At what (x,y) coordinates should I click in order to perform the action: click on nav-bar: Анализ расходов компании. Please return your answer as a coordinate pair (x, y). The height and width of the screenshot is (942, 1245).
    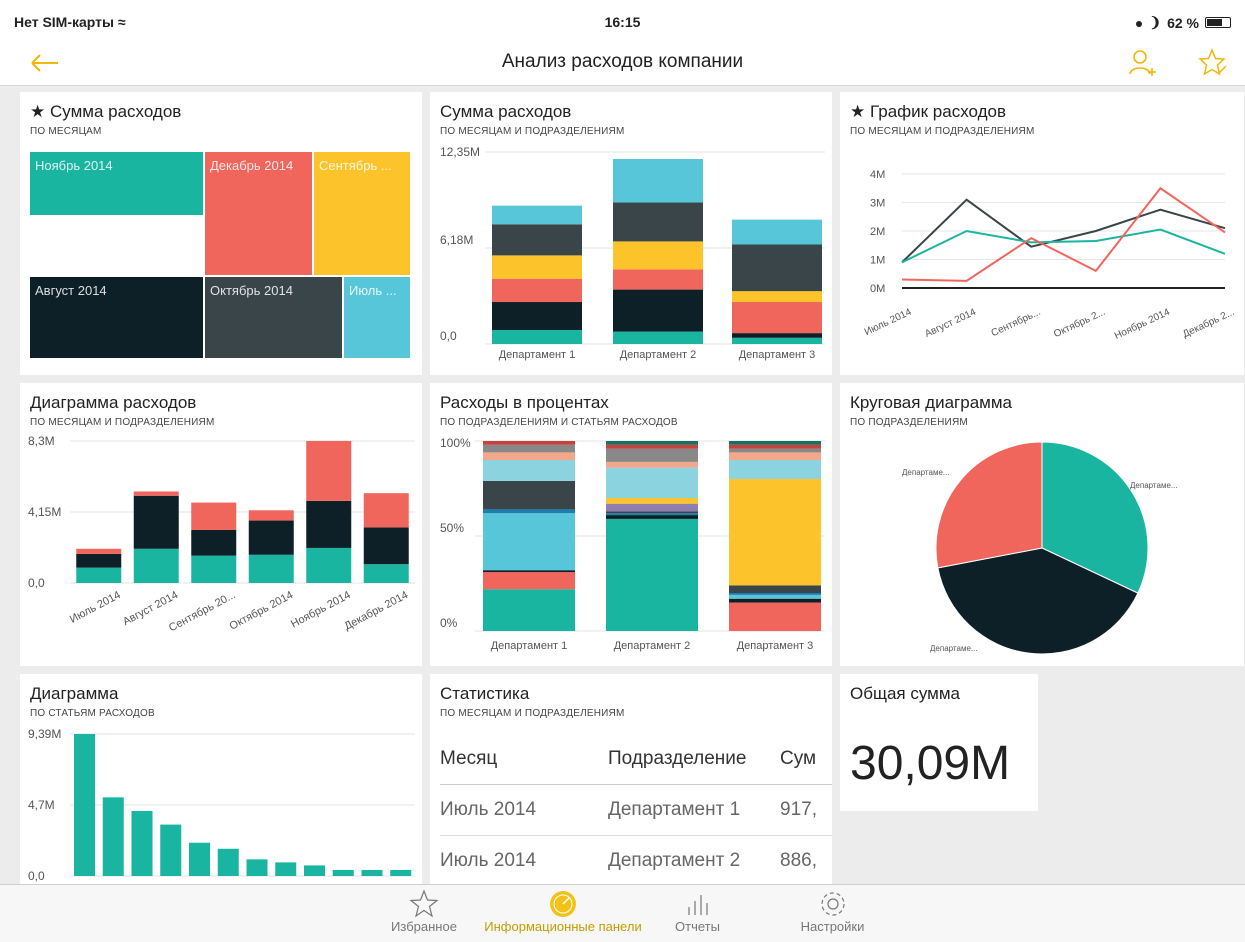
    Looking at the image, I should click on (622, 63).